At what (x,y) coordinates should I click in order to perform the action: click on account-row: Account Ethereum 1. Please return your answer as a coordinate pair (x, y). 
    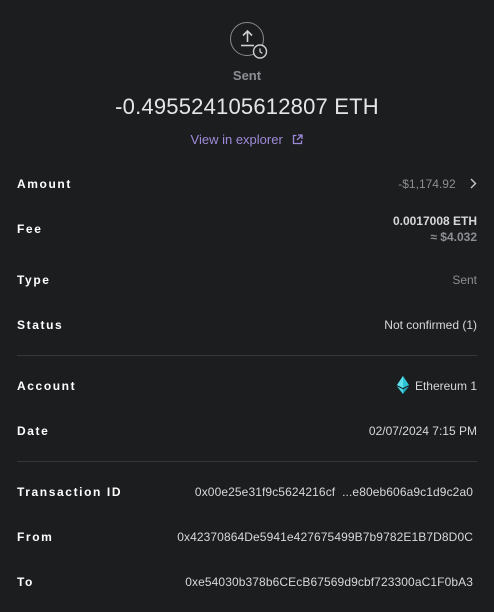
    Looking at the image, I should click on (247, 386).